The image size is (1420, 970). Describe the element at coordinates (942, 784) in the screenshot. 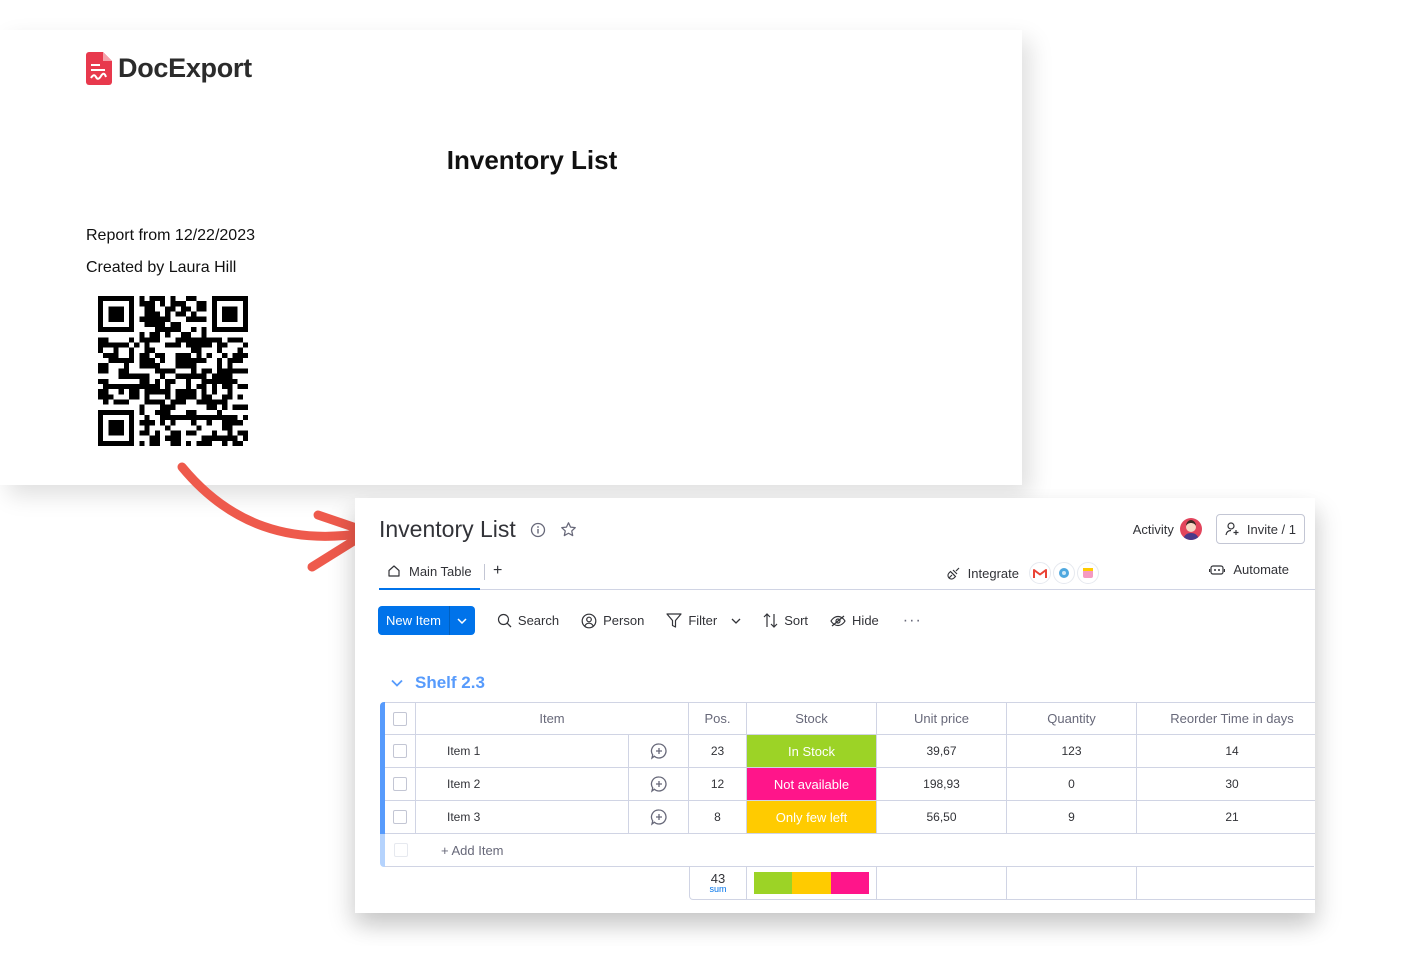

I see `unit-price-cell: 198,93` at that location.